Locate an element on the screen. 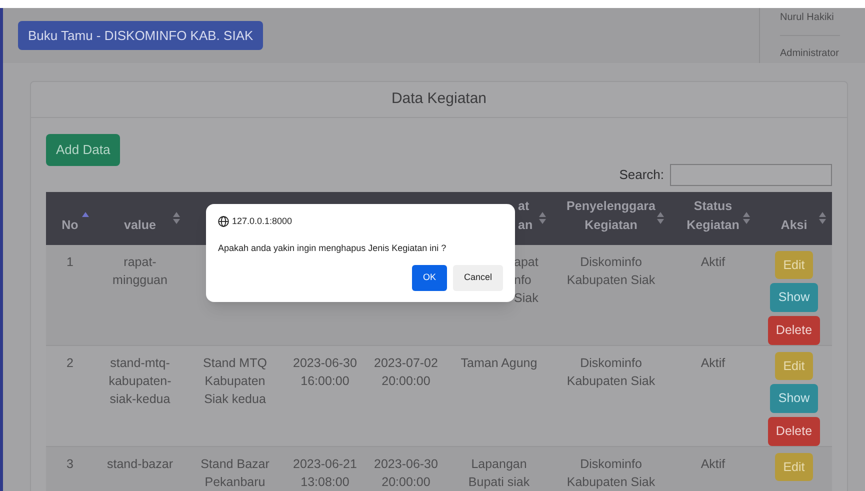 This screenshot has height=491, width=865. brand-button: Buku Tamu - DISKOMINFO KAB. SIAK is located at coordinates (141, 35).